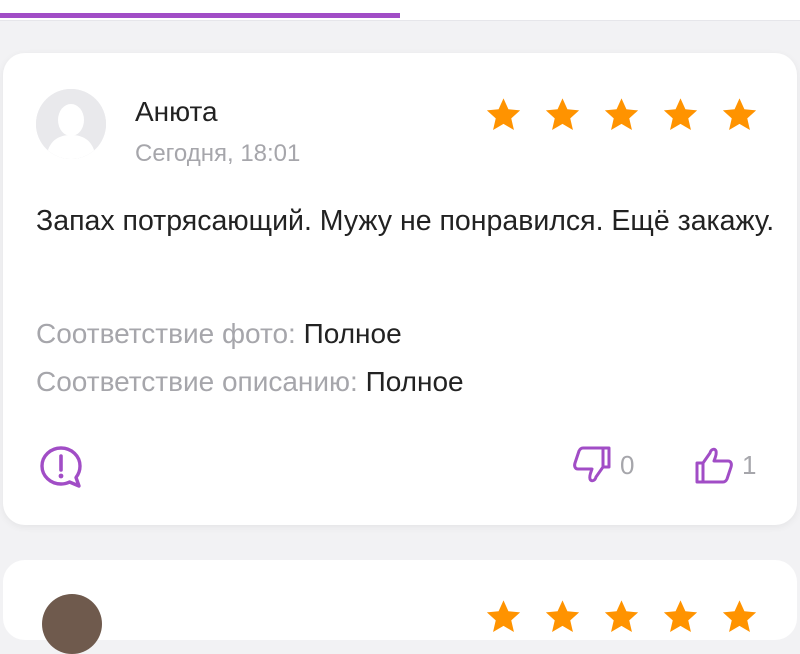 This screenshot has height=654, width=800. Describe the element at coordinates (166, 333) in the screenshot. I see `attribute-label: Соответствие фото:` at that location.